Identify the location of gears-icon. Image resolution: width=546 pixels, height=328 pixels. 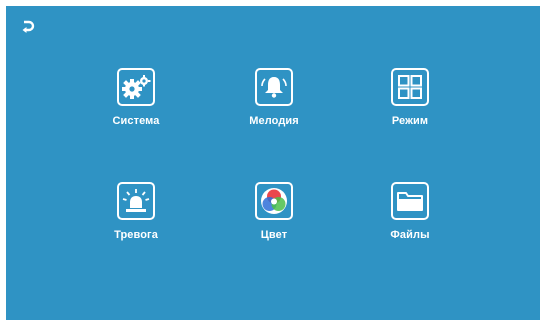
(136, 87).